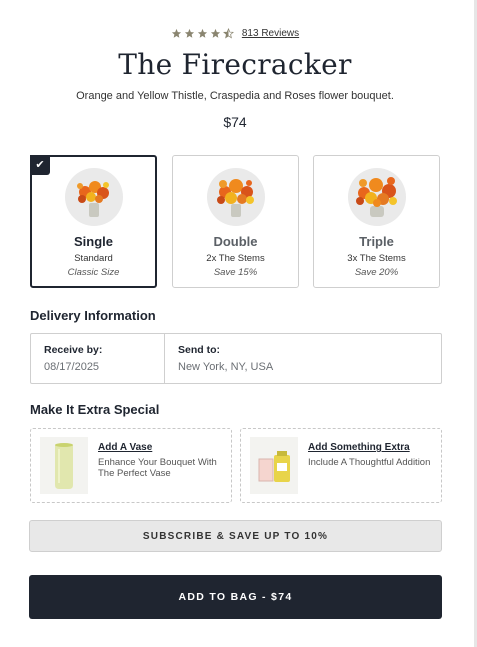  Describe the element at coordinates (235, 597) in the screenshot. I see `add-to-bag-button: ADD TO BAG - $74` at that location.